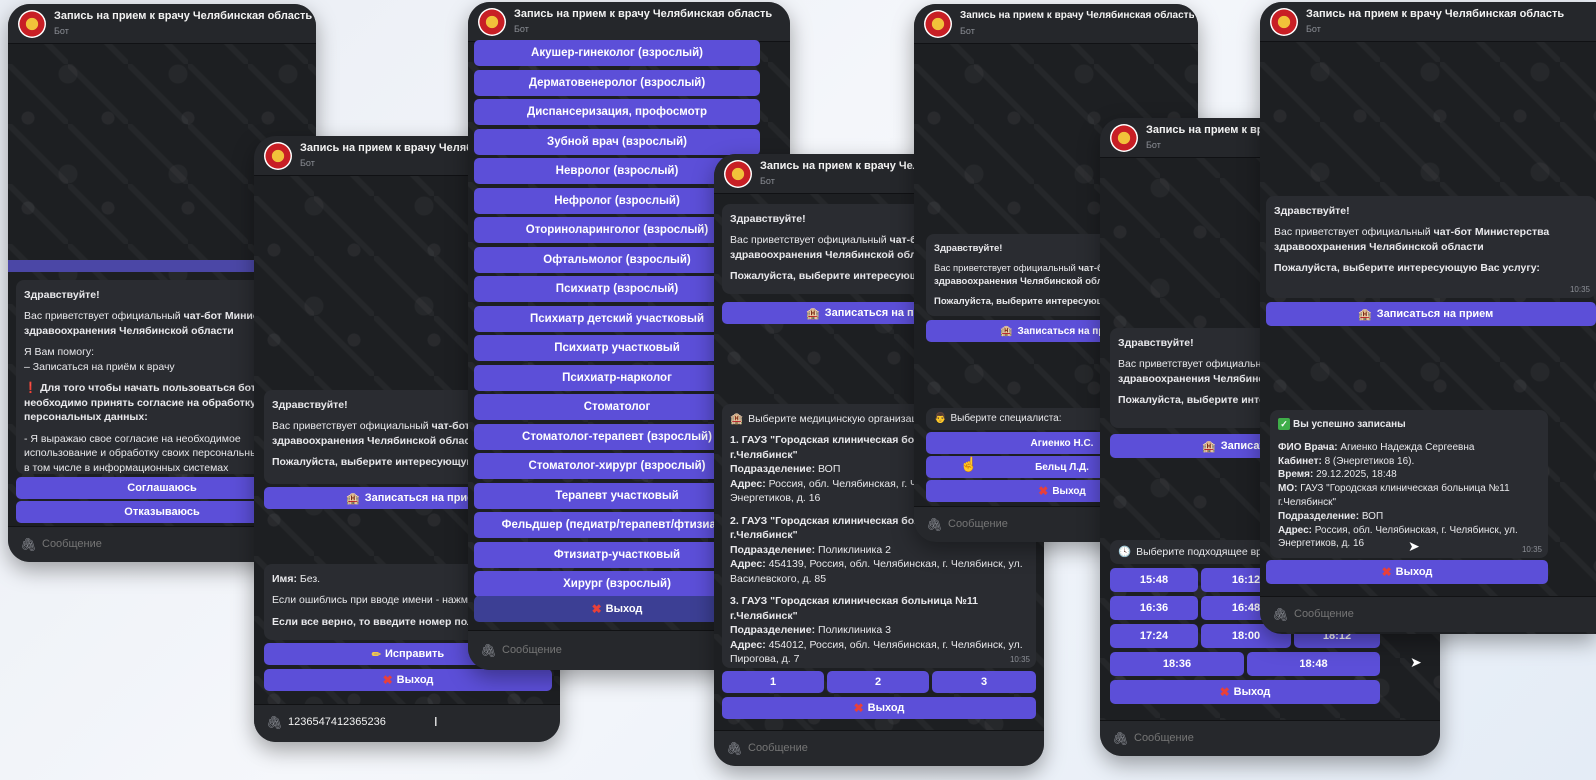  What do you see at coordinates (1431, 314) in the screenshot?
I see `book-appointment-button: 🏨 Записаться на прием` at bounding box center [1431, 314].